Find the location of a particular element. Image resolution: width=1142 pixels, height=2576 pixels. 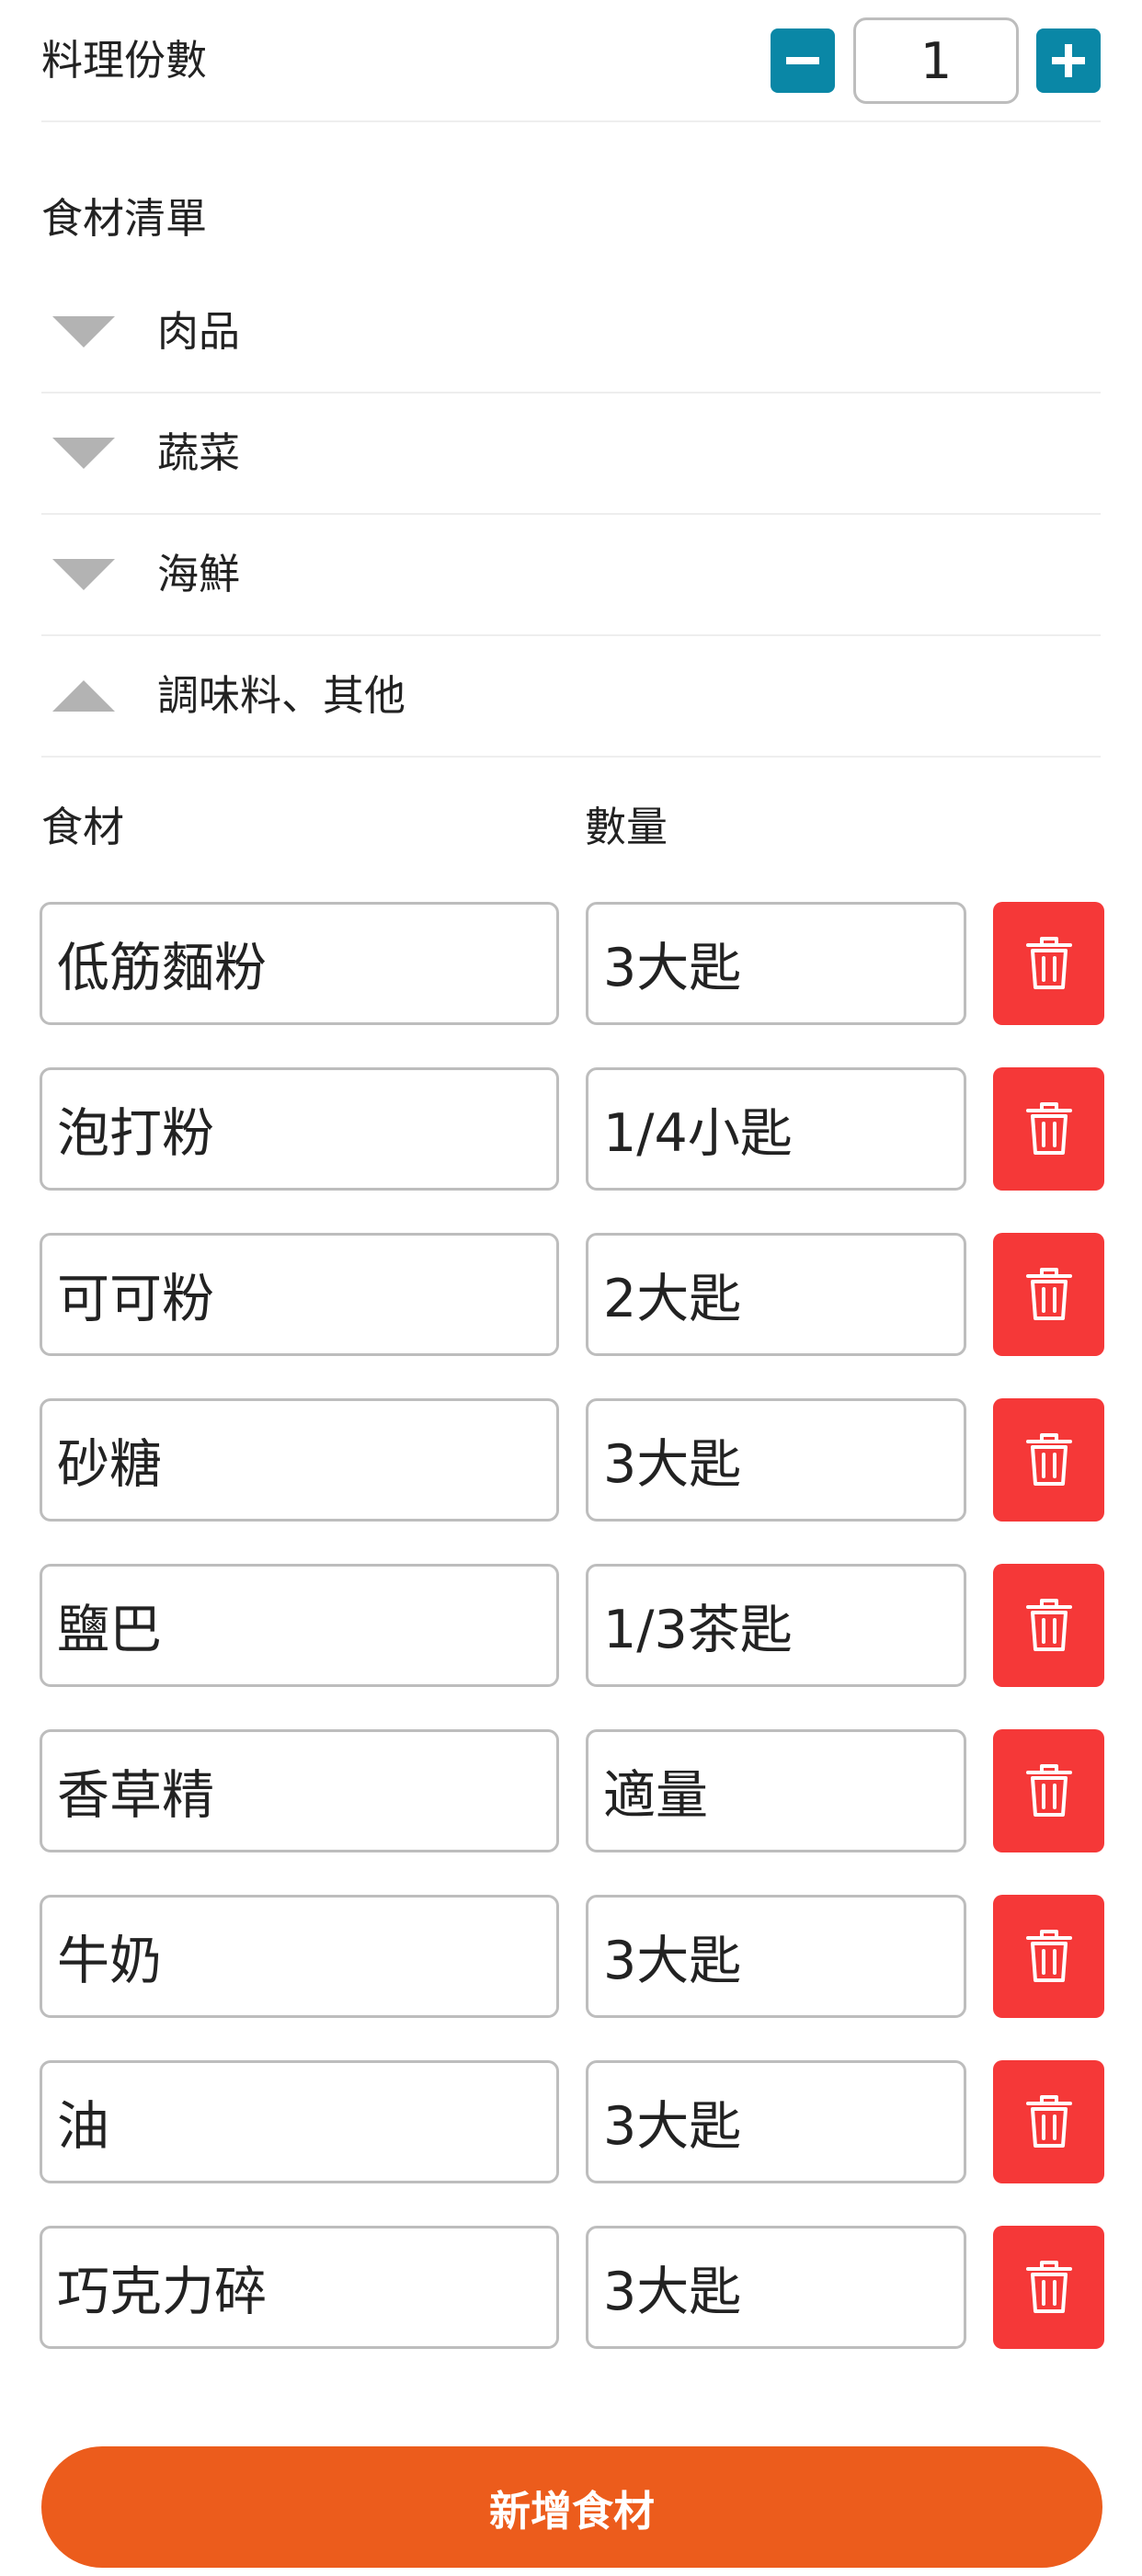

category-label: 海鮮 is located at coordinates (199, 574).